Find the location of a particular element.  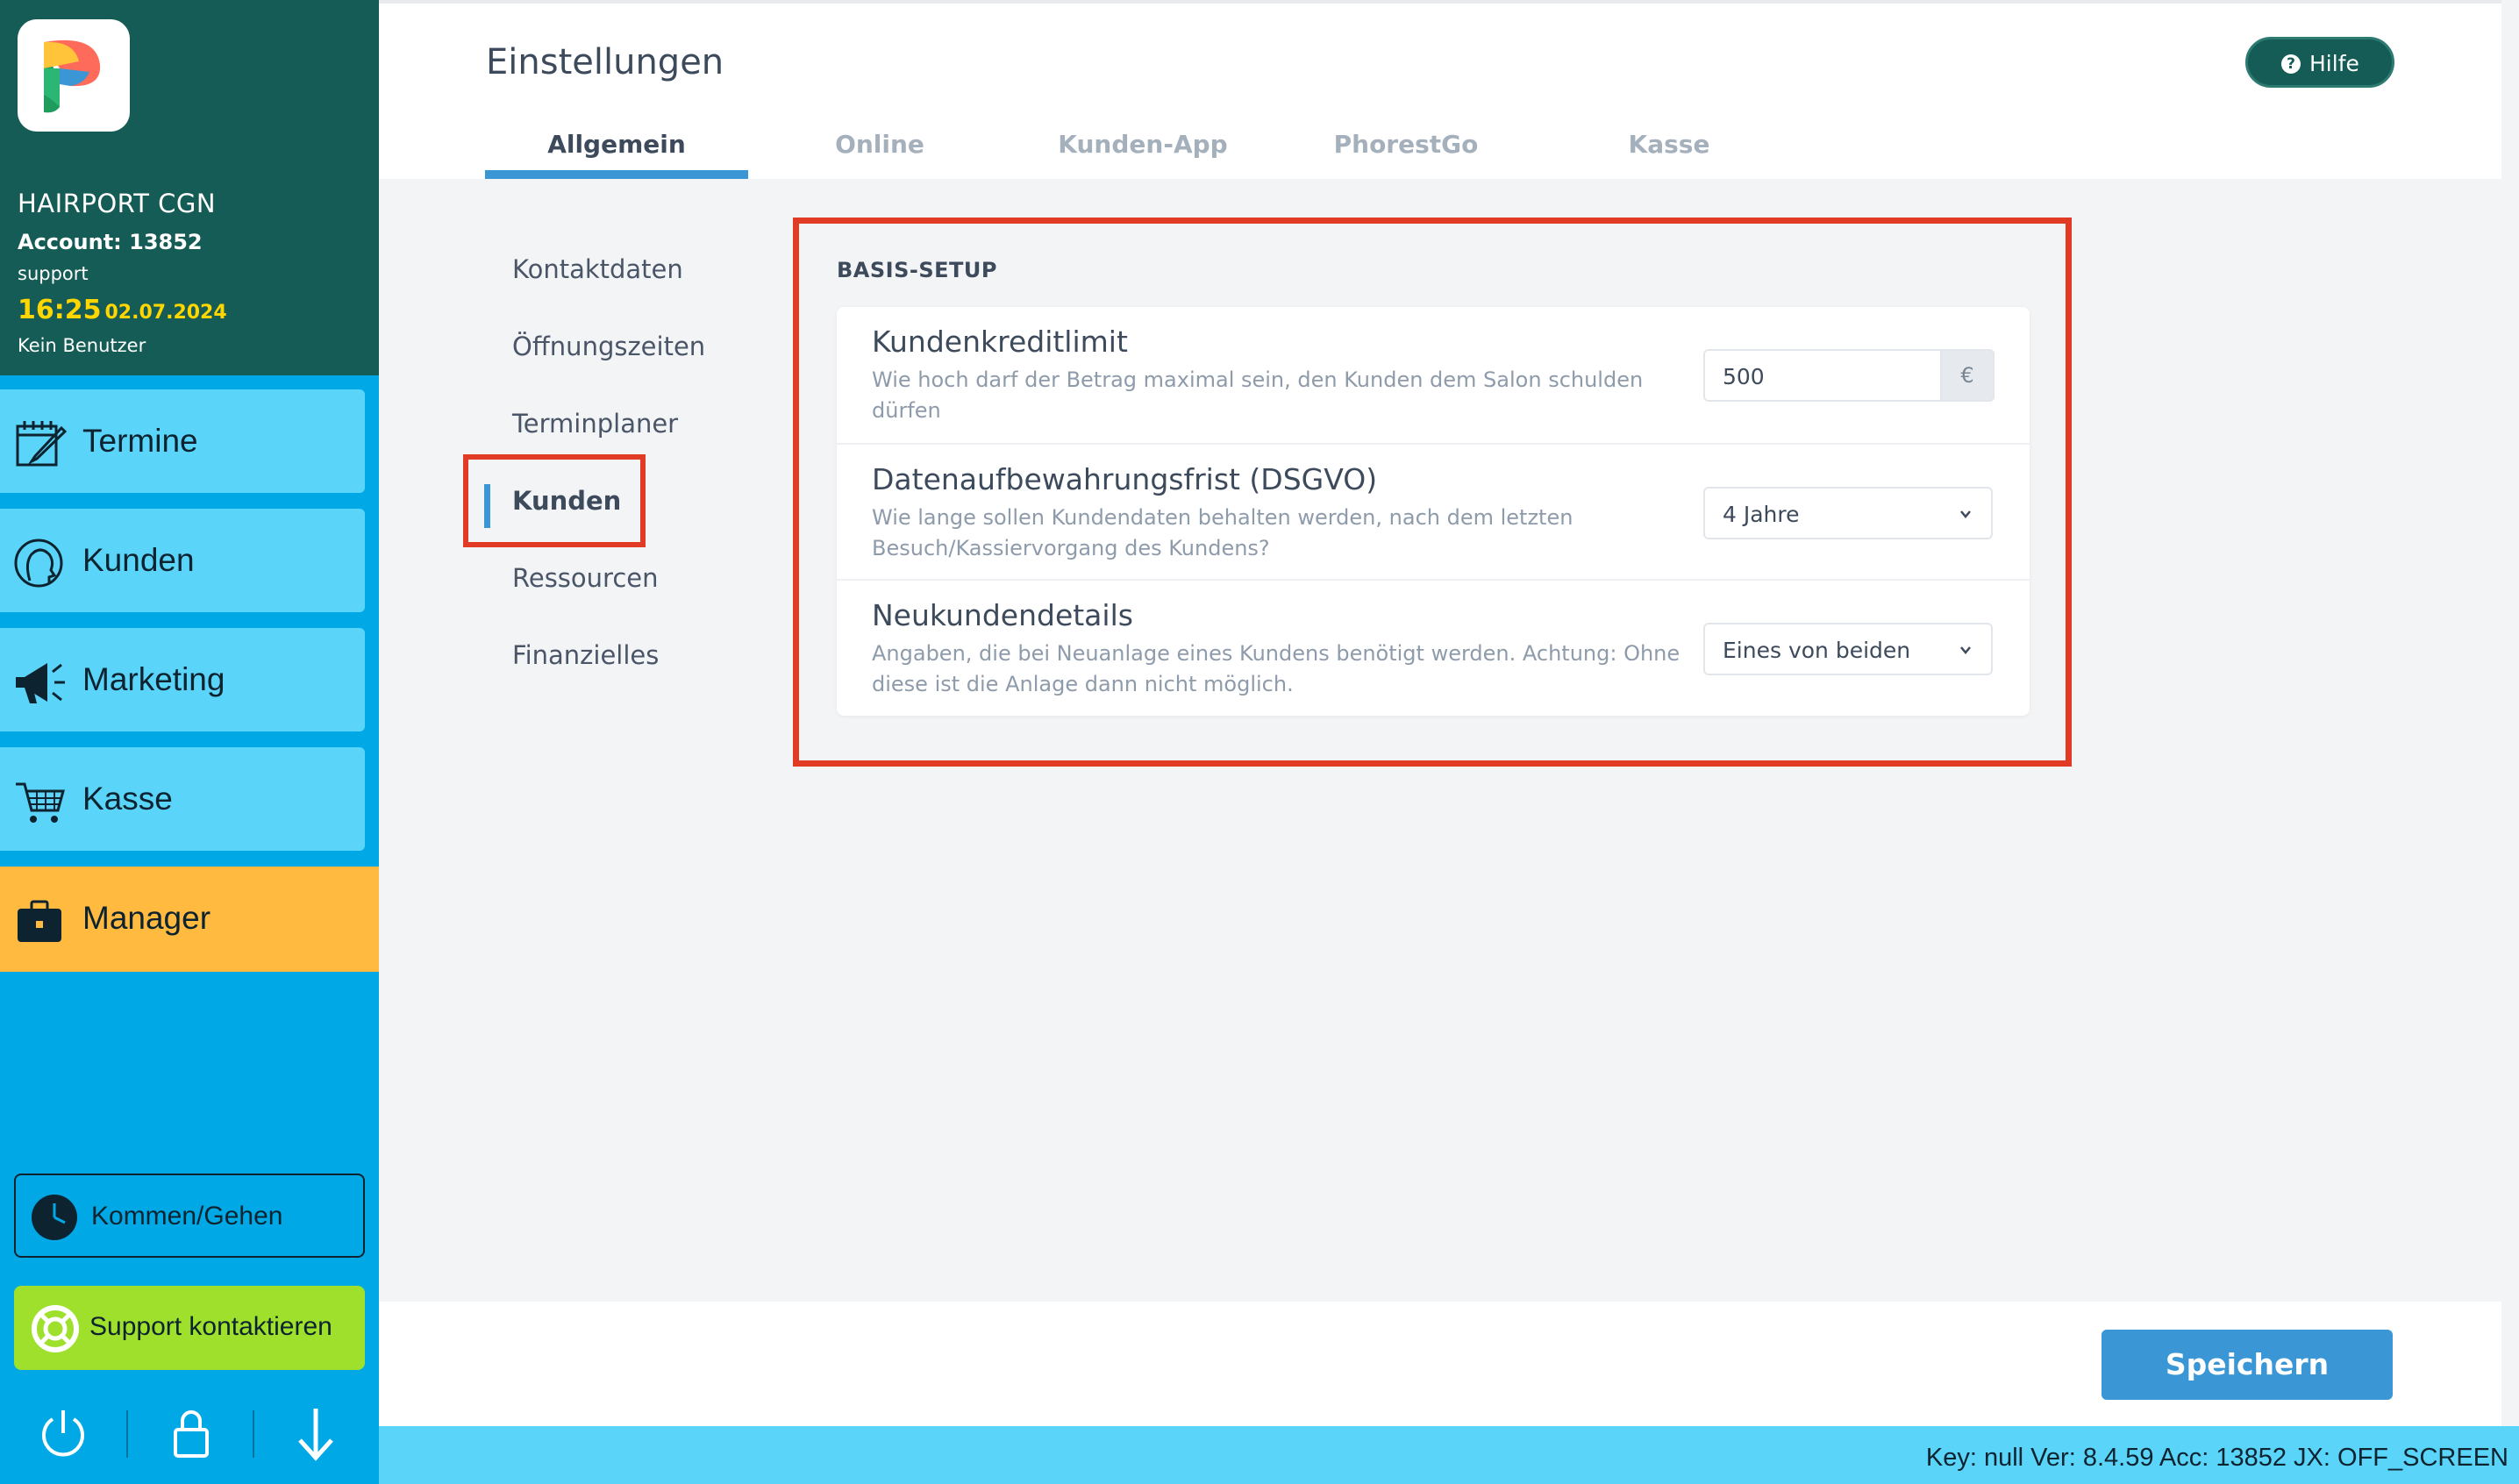

tab-phorestgo: PhorestGo is located at coordinates (1406, 144).